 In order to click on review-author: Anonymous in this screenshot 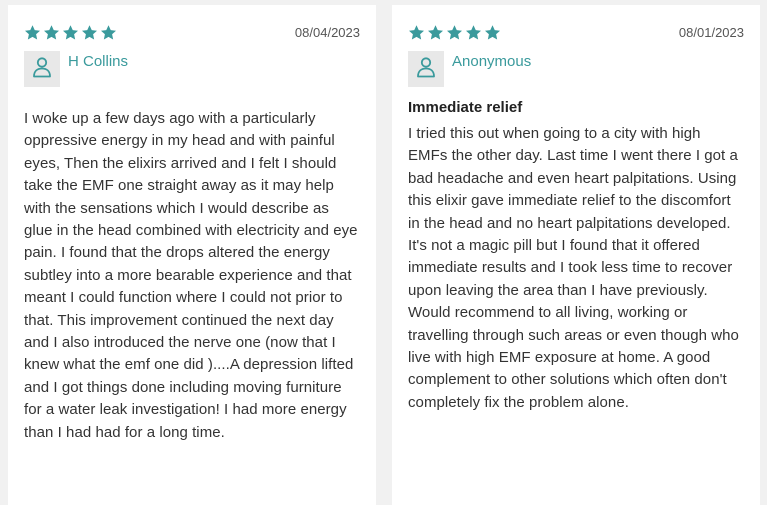, I will do `click(492, 61)`.